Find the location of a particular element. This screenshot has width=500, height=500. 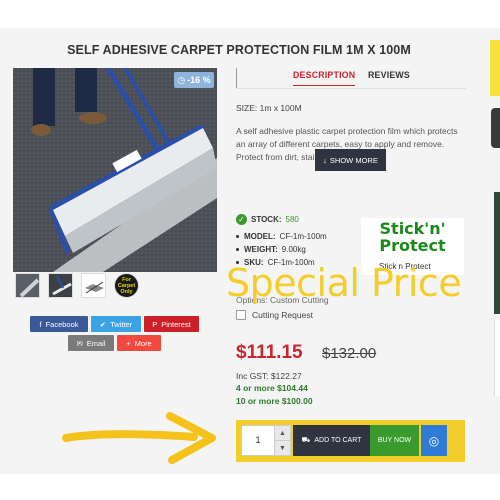

thumbnail-4: For Carpet Only is located at coordinates (126, 285).